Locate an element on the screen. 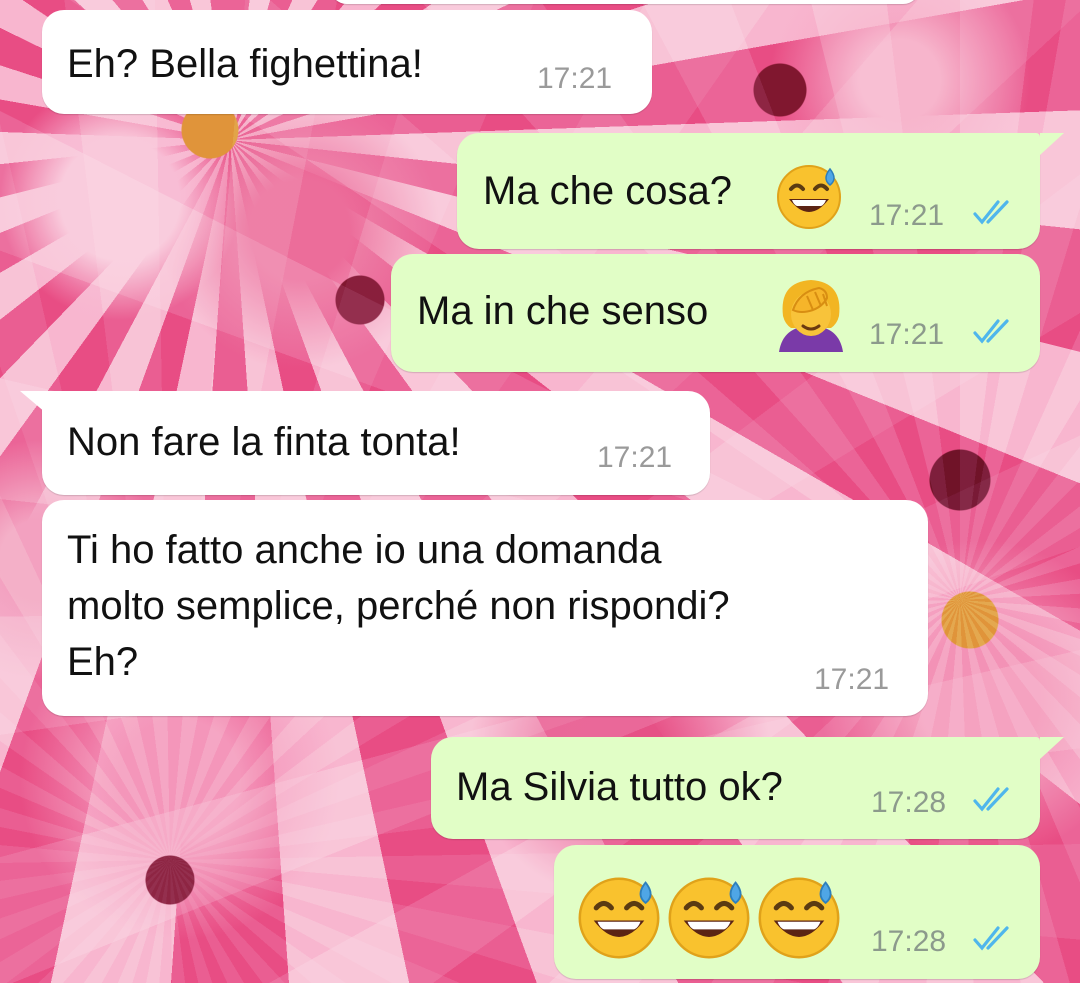  message-text: Ma in che senso is located at coordinates (563, 311).